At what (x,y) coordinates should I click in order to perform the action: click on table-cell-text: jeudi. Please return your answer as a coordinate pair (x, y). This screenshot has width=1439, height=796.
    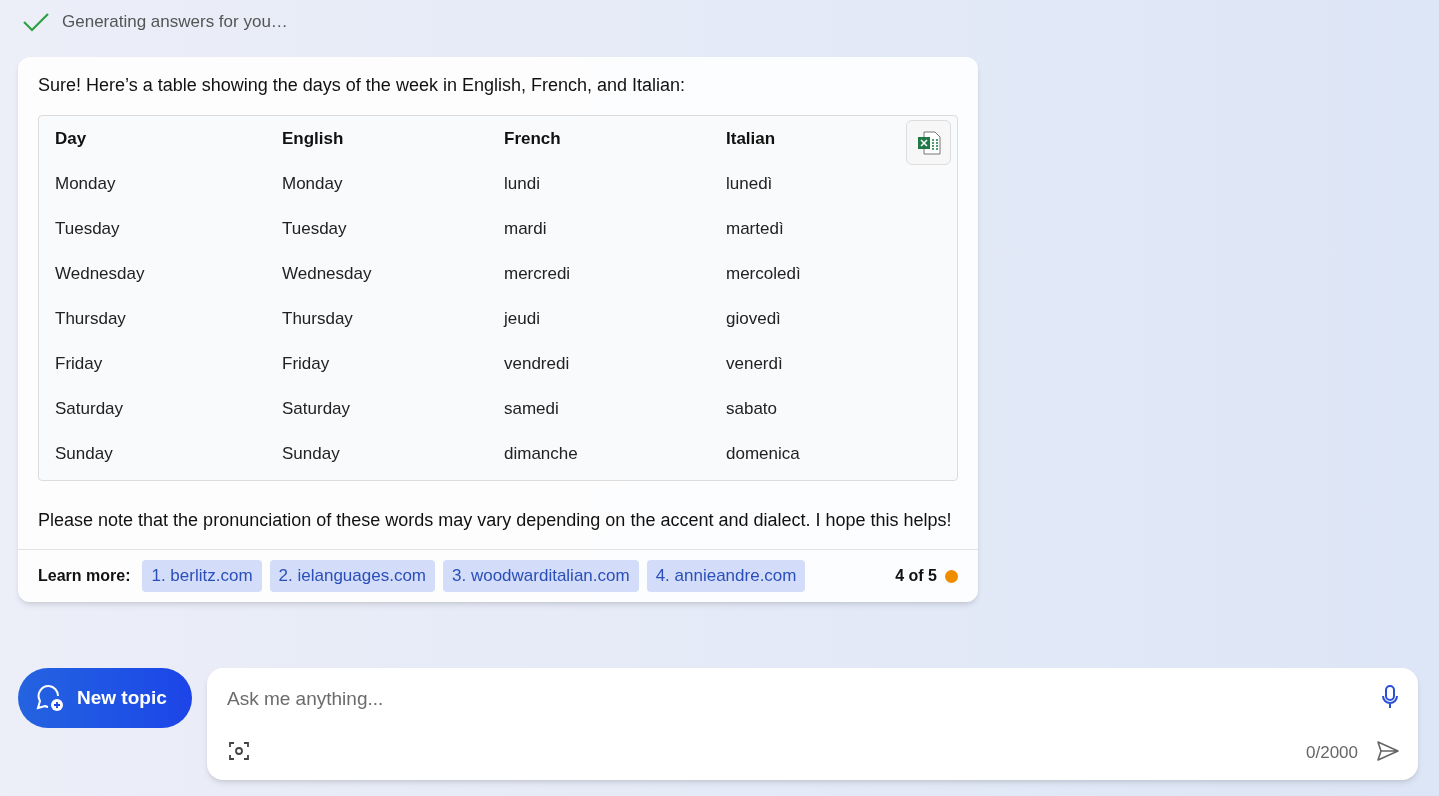
    Looking at the image, I should click on (522, 318).